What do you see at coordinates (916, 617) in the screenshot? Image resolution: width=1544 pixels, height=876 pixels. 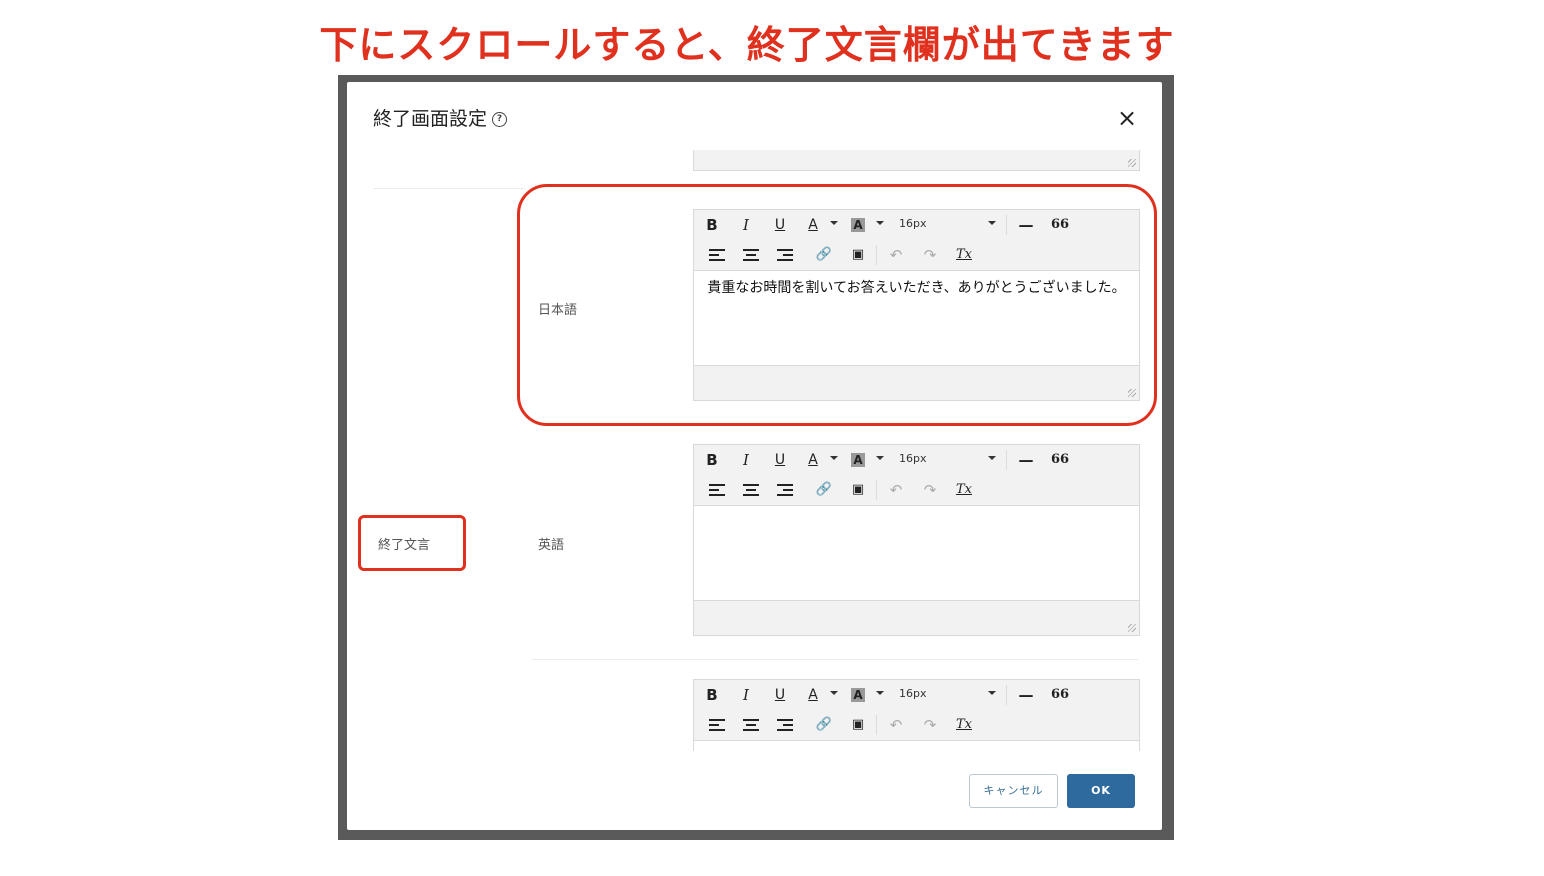 I see `editor-statusbar` at bounding box center [916, 617].